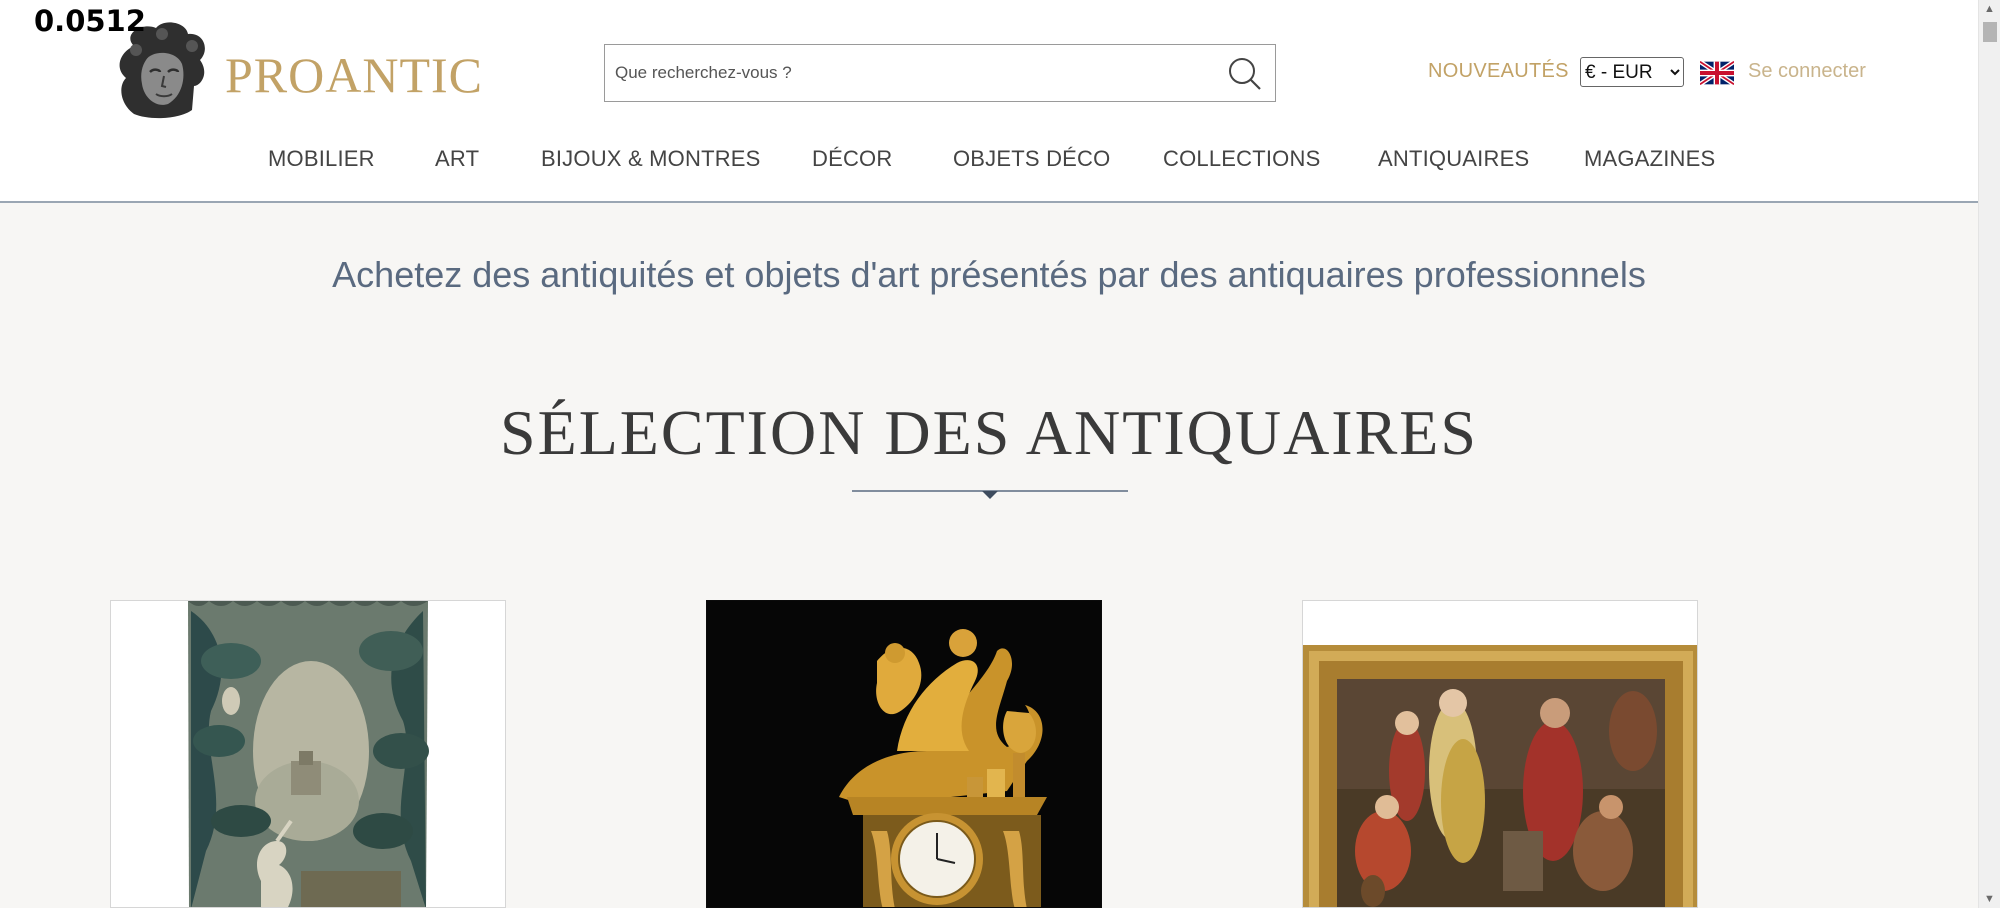 This screenshot has height=908, width=2000. Describe the element at coordinates (852, 159) in the screenshot. I see `nav-item-decor: DÉCOR` at that location.